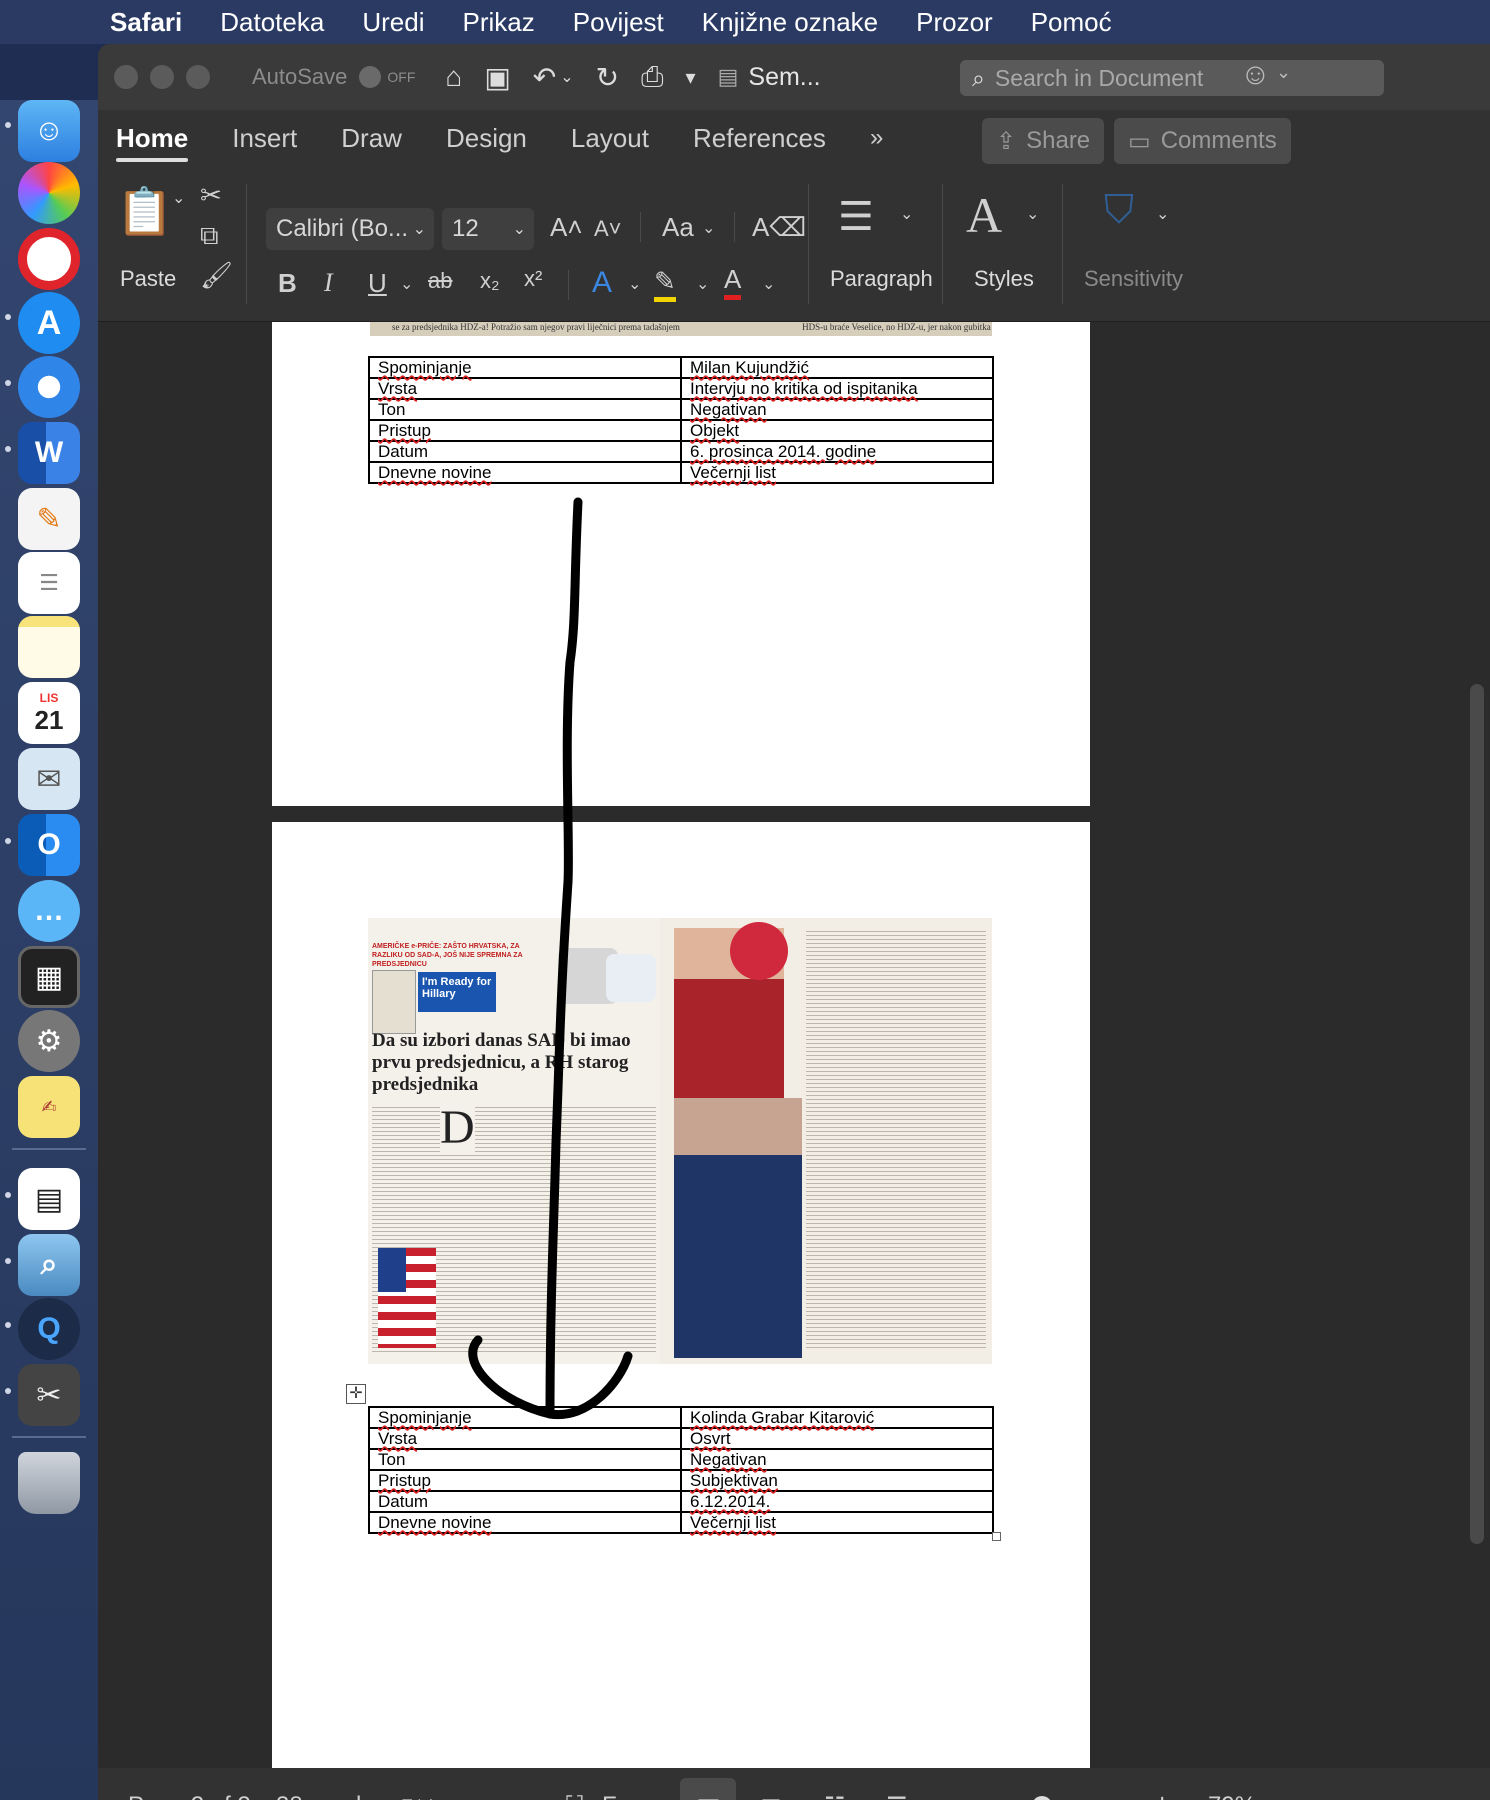  What do you see at coordinates (984, 215) in the screenshot?
I see `styles-icon: A` at bounding box center [984, 215].